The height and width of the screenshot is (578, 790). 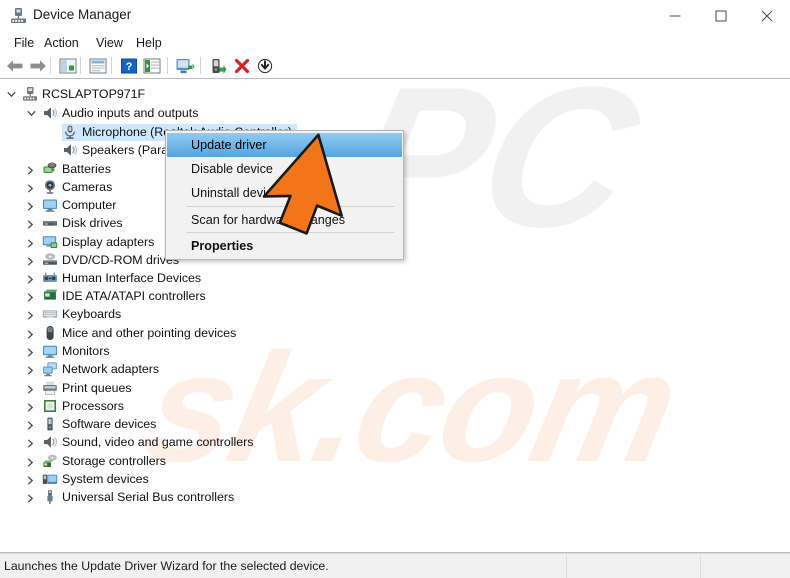 What do you see at coordinates (70, 132) in the screenshot?
I see `microphone-icon` at bounding box center [70, 132].